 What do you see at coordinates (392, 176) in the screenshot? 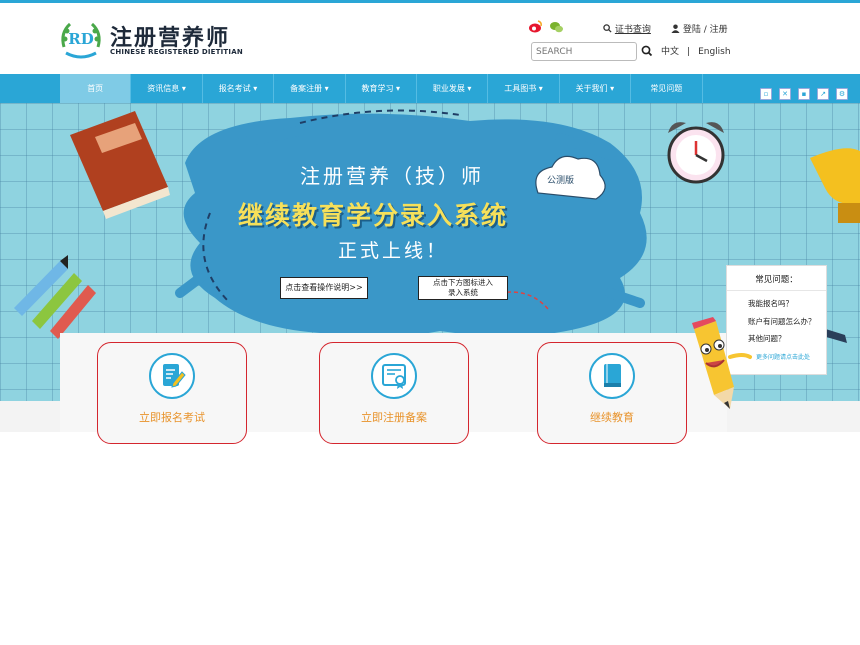
I see `banner-title: 注册营养（技）师` at bounding box center [392, 176].